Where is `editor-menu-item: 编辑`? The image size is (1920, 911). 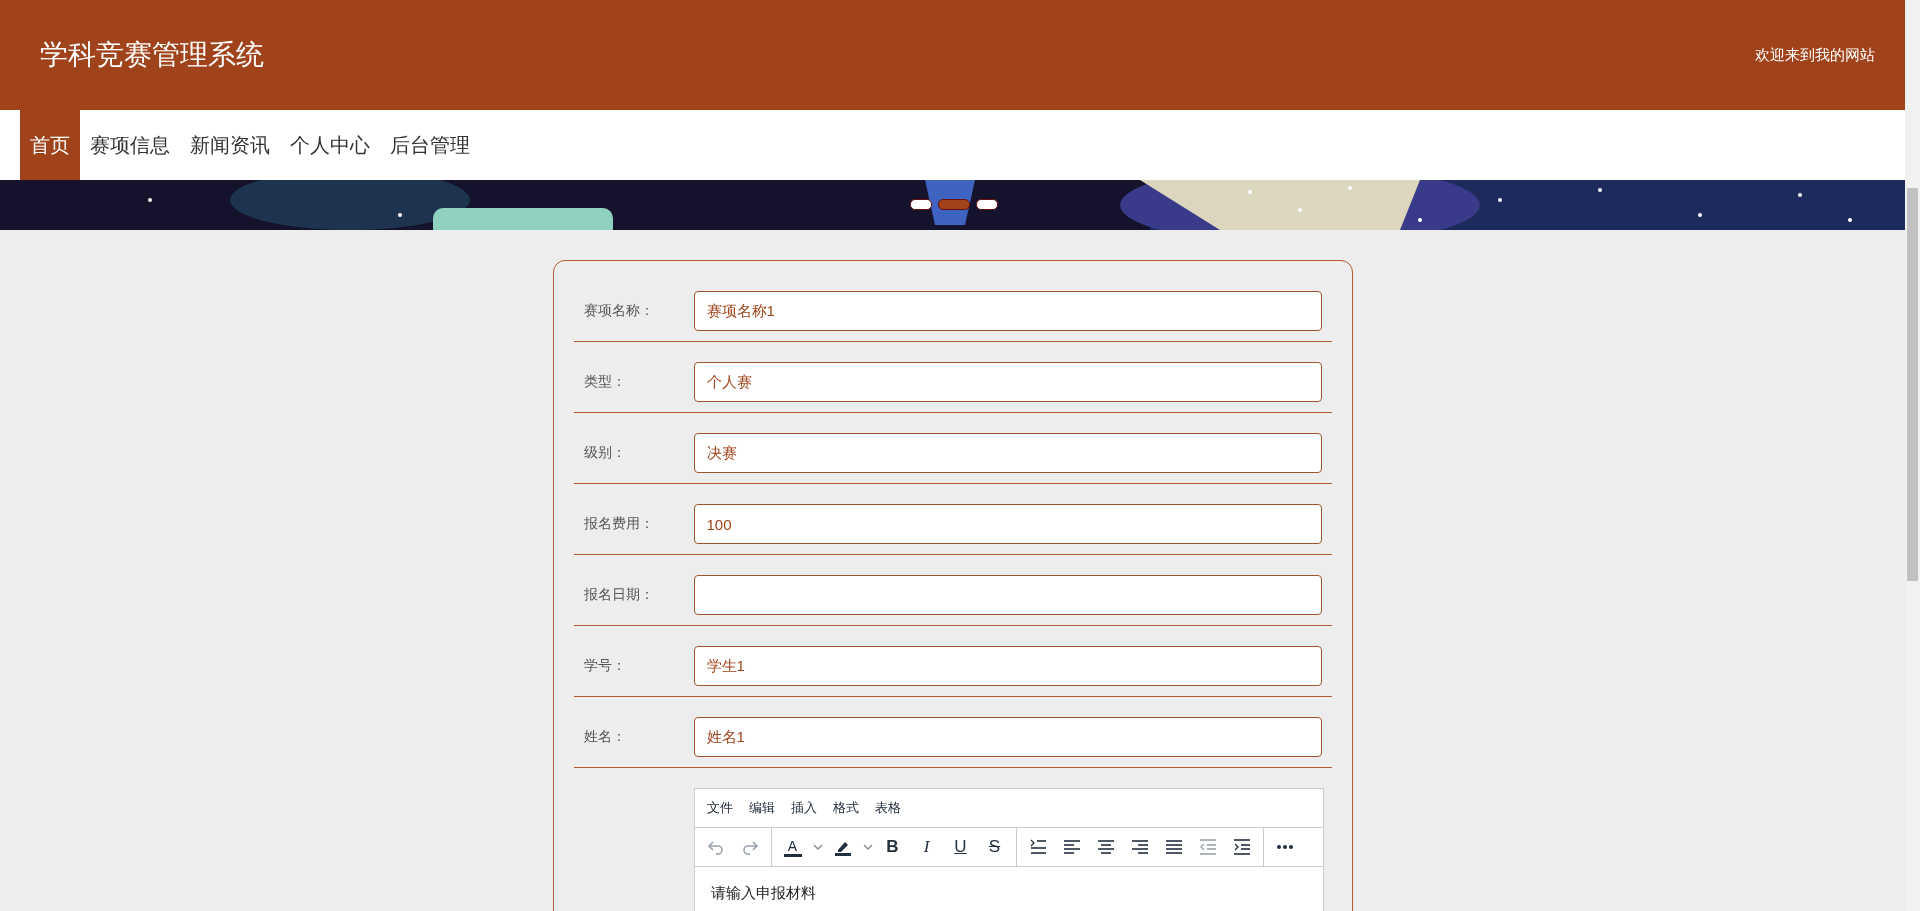 editor-menu-item: 编辑 is located at coordinates (761, 808).